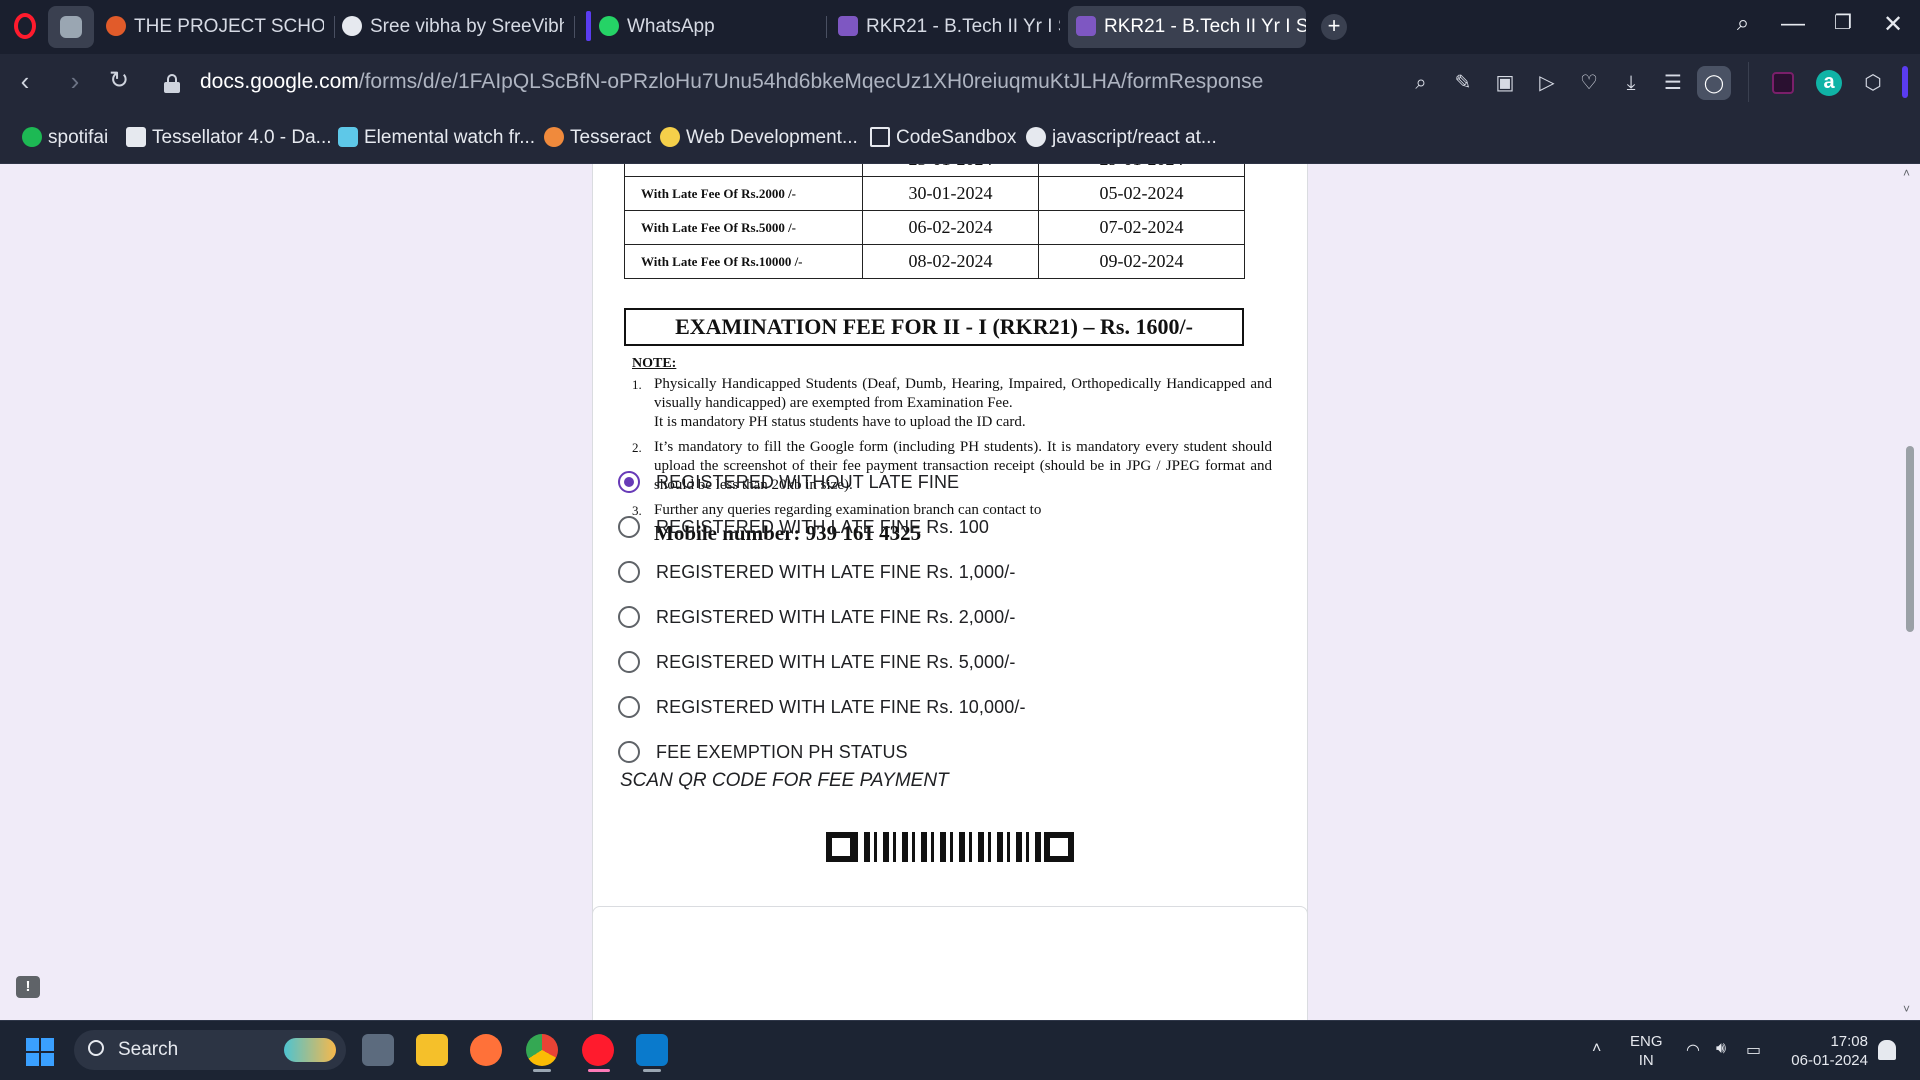  Describe the element at coordinates (763, 752) in the screenshot. I see `radio-option: FEE EXEMPTION PH STATUS` at that location.